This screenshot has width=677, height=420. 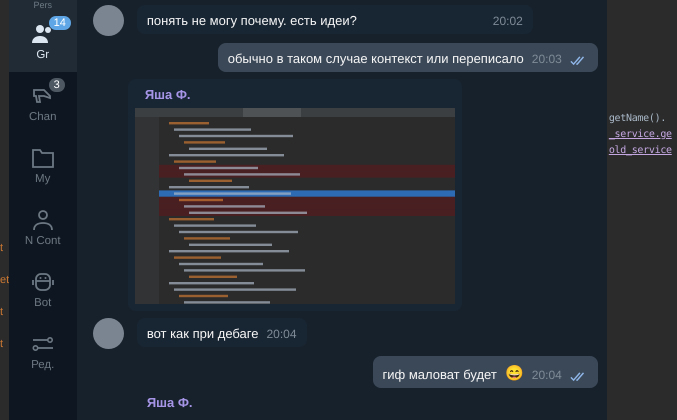 I want to click on folder-tab: My, so click(x=42, y=165).